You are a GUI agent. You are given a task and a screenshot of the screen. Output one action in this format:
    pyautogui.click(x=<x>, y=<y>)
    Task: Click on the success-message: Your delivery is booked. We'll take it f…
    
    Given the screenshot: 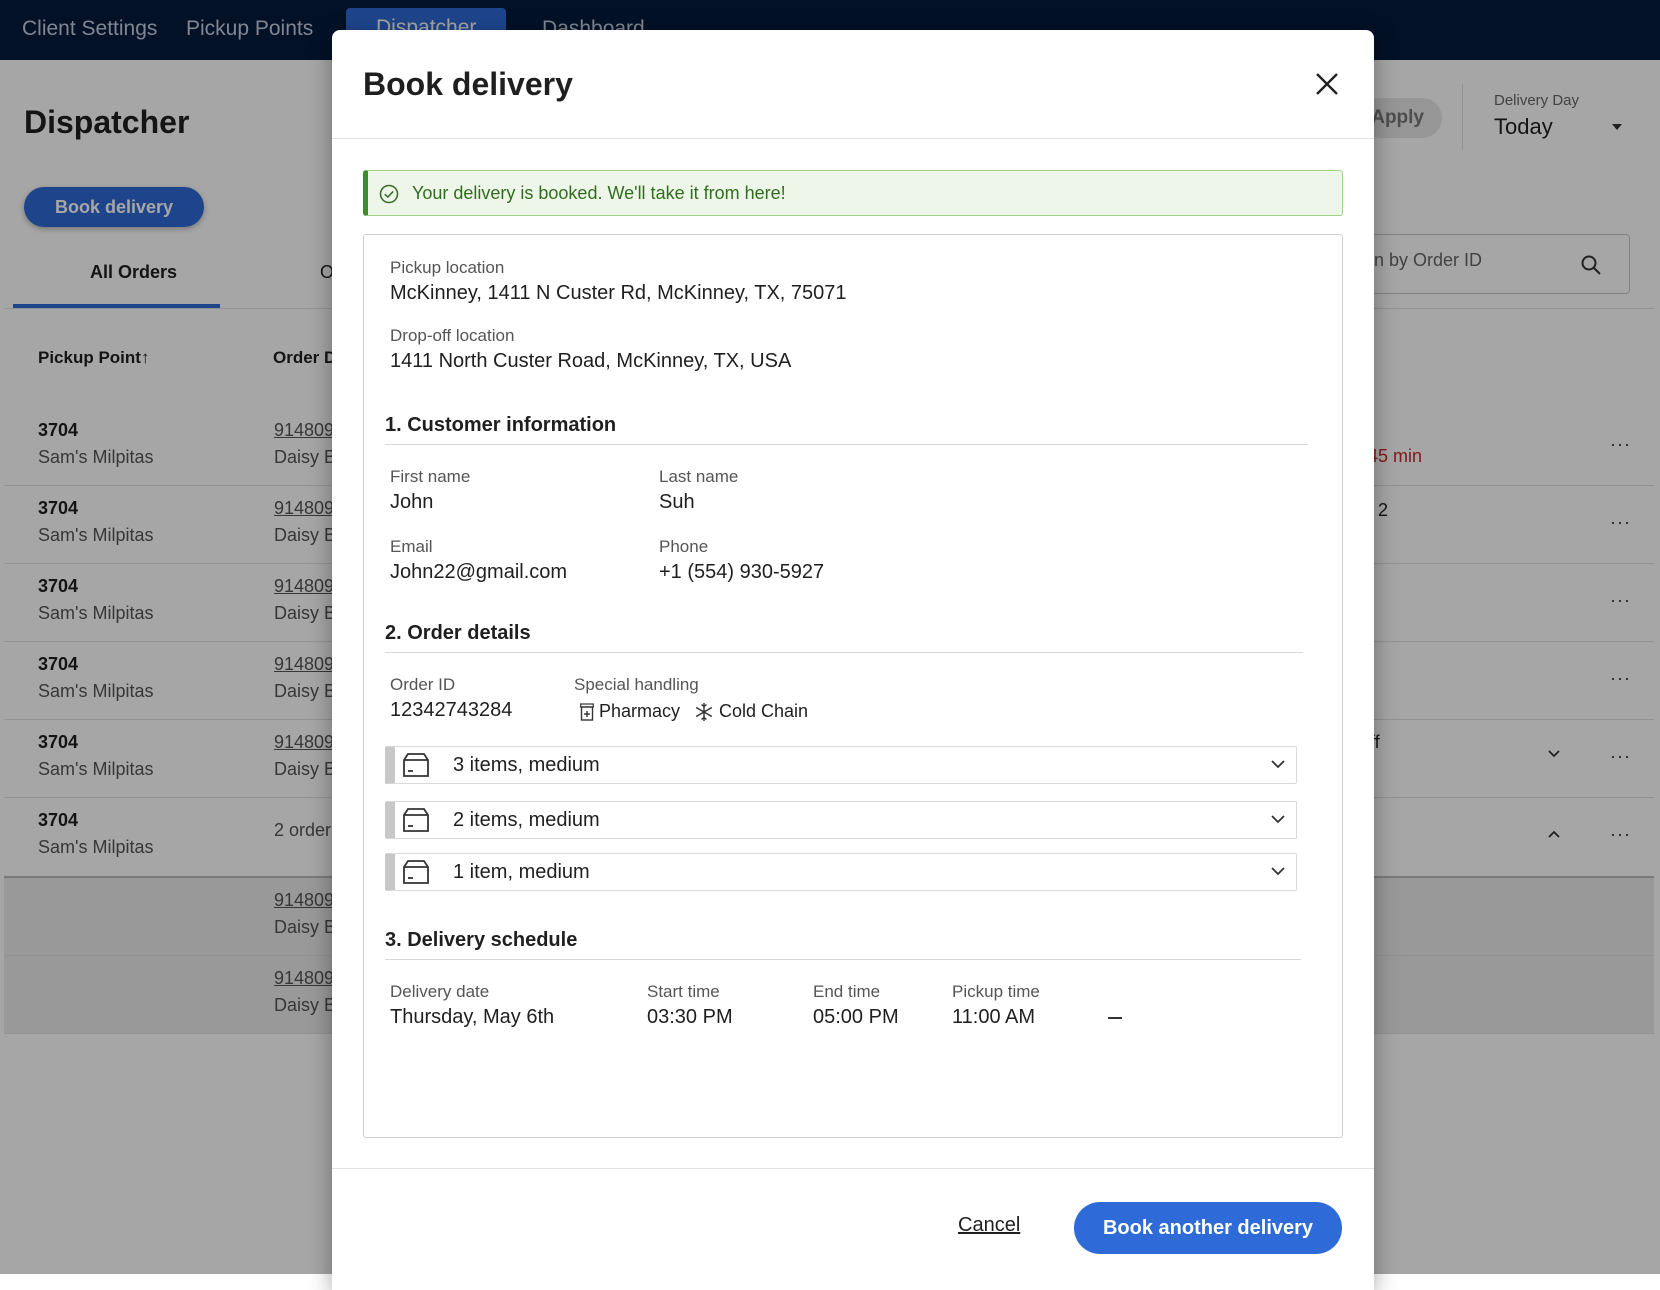 What is the action you would take?
    pyautogui.click(x=599, y=193)
    